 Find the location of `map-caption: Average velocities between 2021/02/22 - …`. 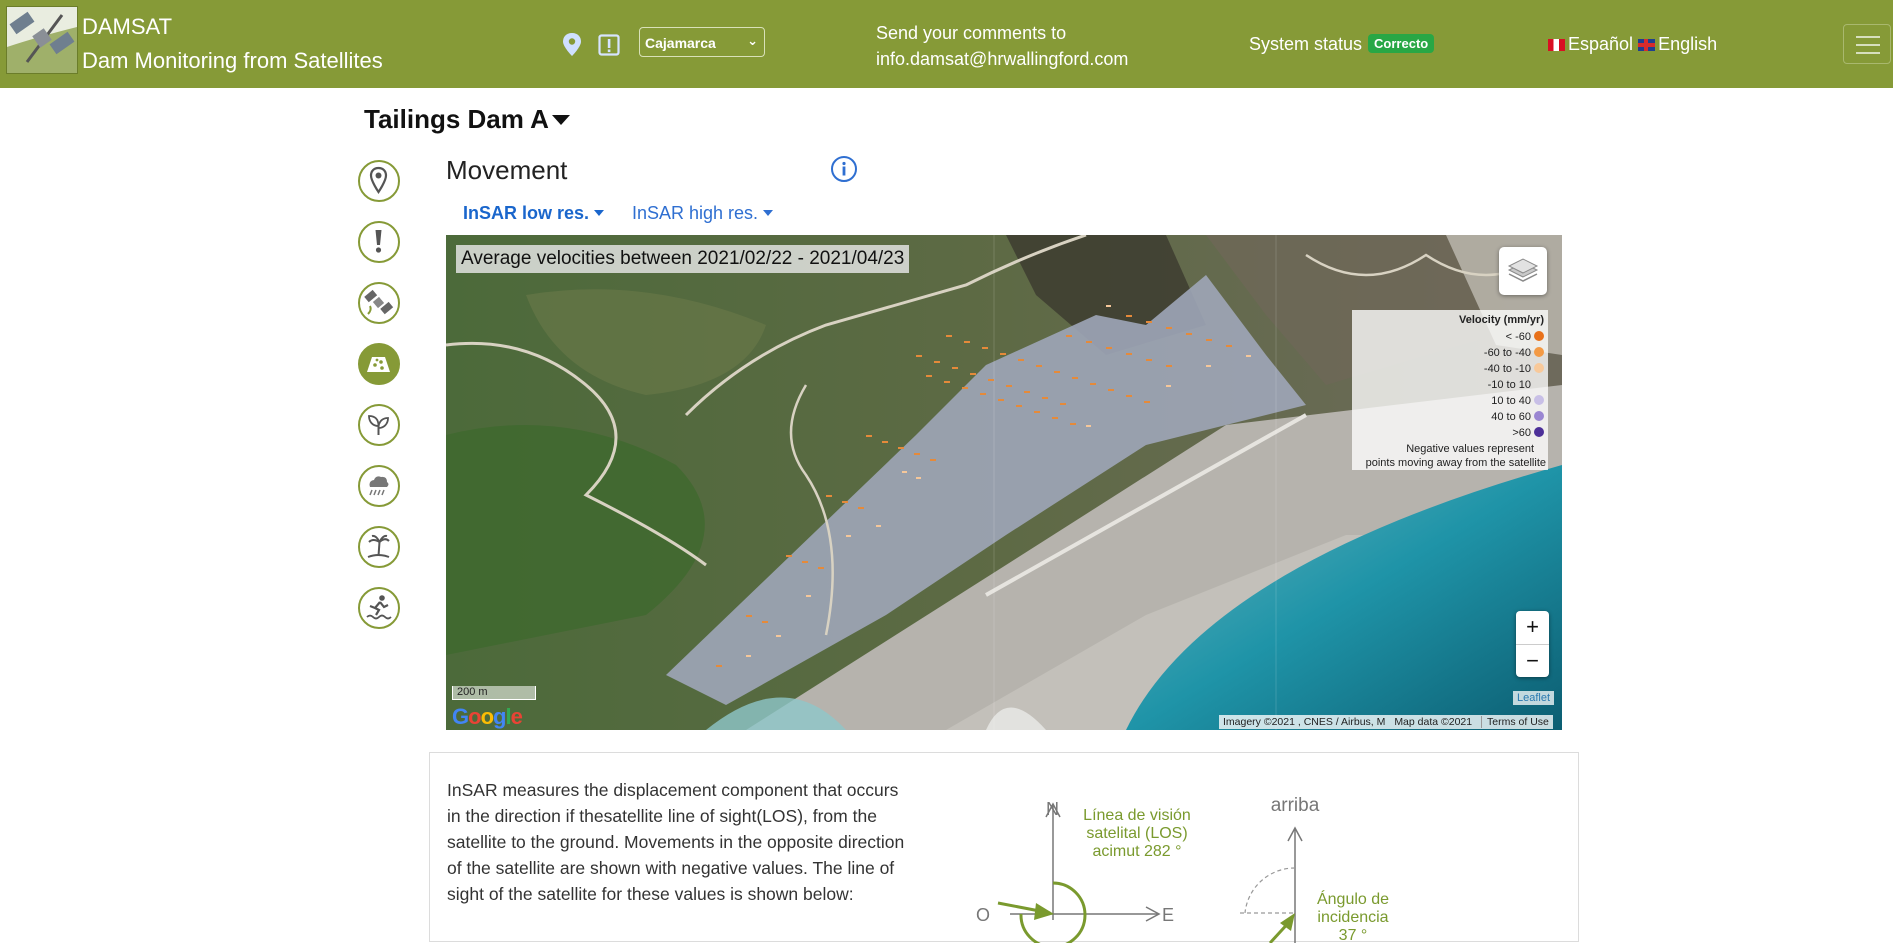

map-caption: Average velocities between 2021/02/22 - … is located at coordinates (683, 259).